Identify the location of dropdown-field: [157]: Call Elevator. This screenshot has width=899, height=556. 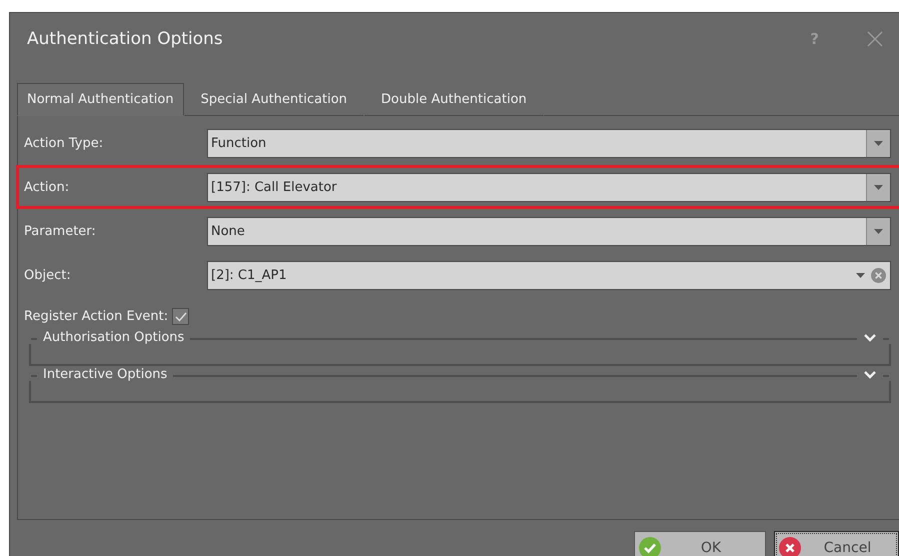
(549, 187).